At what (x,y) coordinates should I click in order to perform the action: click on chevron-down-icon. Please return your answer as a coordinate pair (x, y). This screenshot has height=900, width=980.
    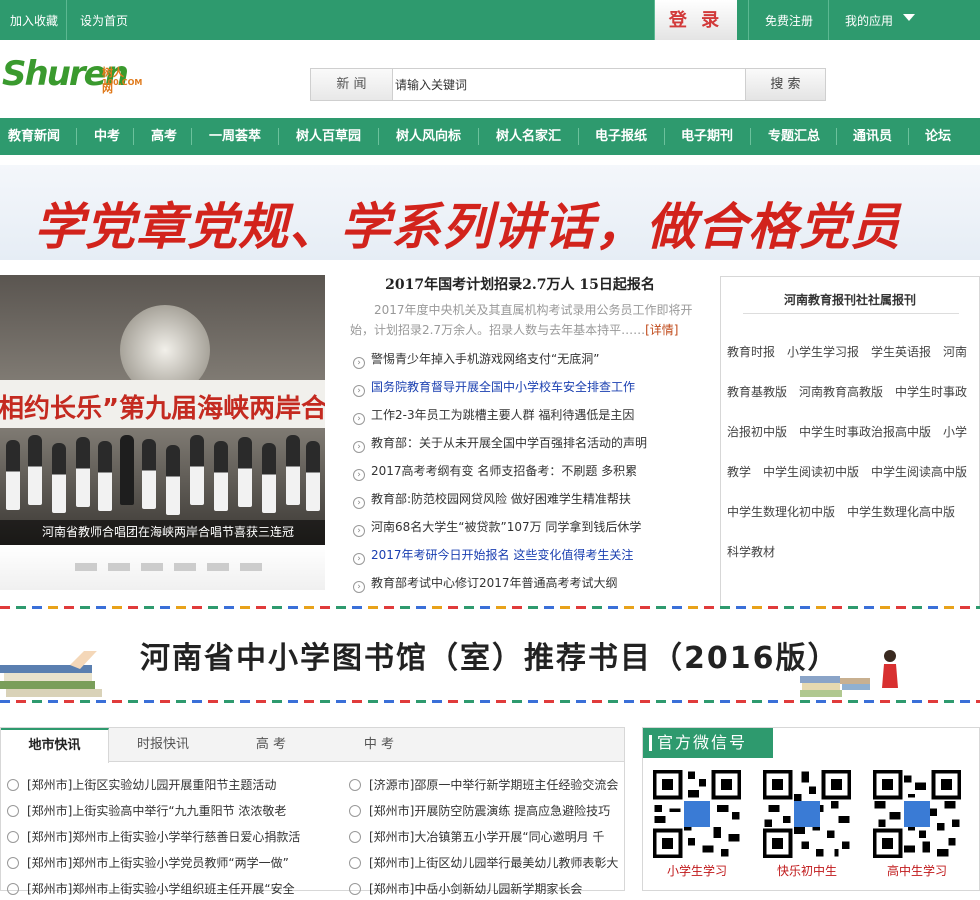
    Looking at the image, I should click on (909, 17).